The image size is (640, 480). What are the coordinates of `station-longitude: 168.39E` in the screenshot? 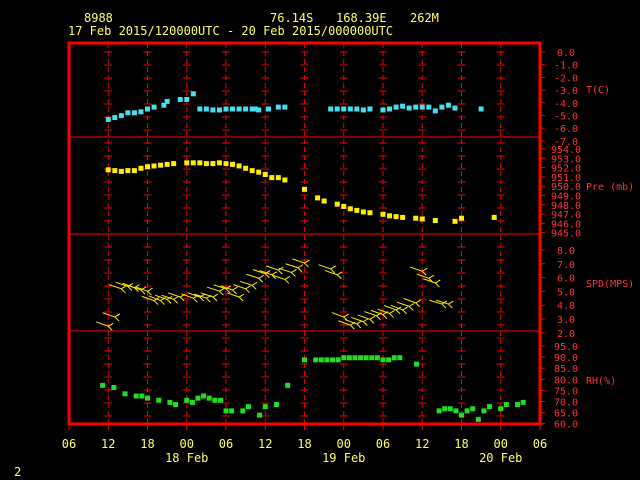 It's located at (361, 18).